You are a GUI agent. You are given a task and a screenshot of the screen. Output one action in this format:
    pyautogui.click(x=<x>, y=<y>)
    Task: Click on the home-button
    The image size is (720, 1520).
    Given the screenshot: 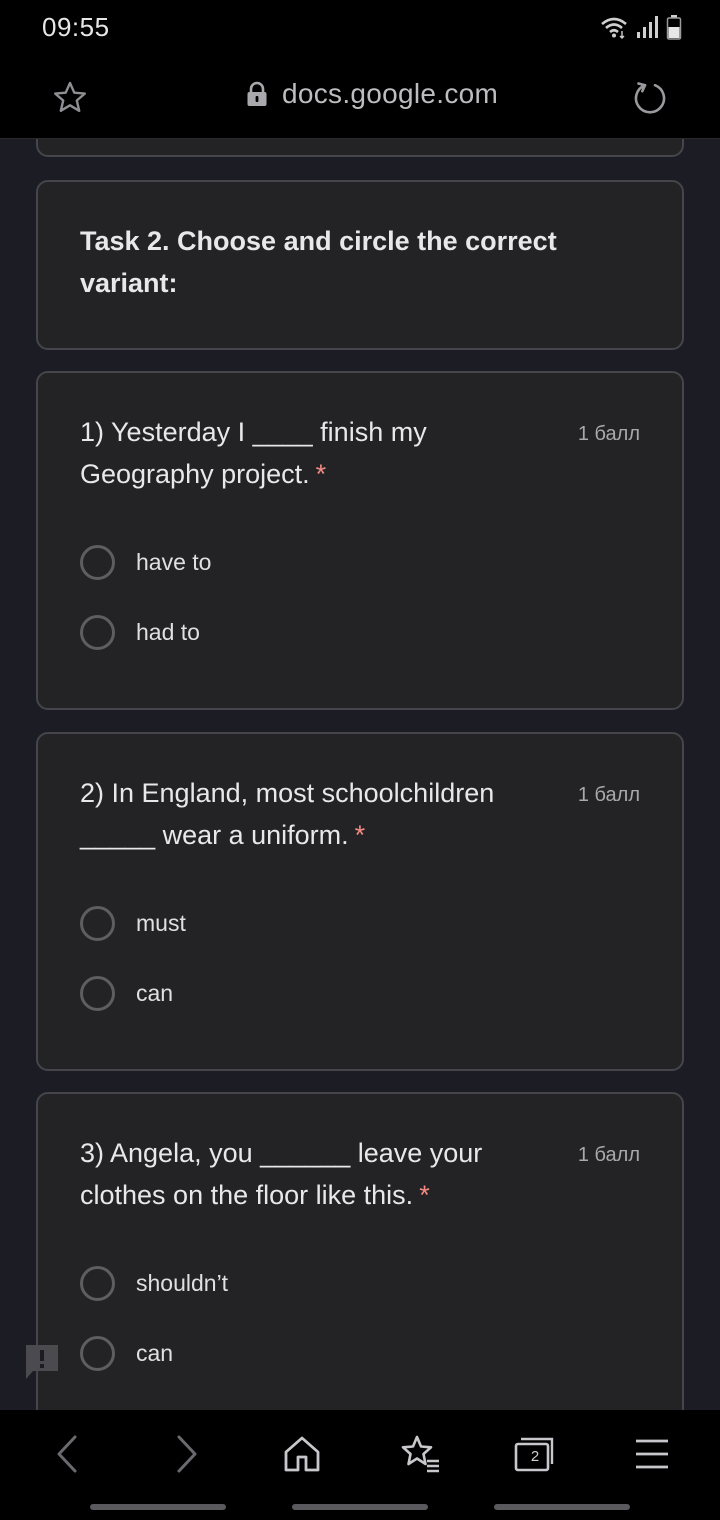 What is the action you would take?
    pyautogui.click(x=302, y=1454)
    